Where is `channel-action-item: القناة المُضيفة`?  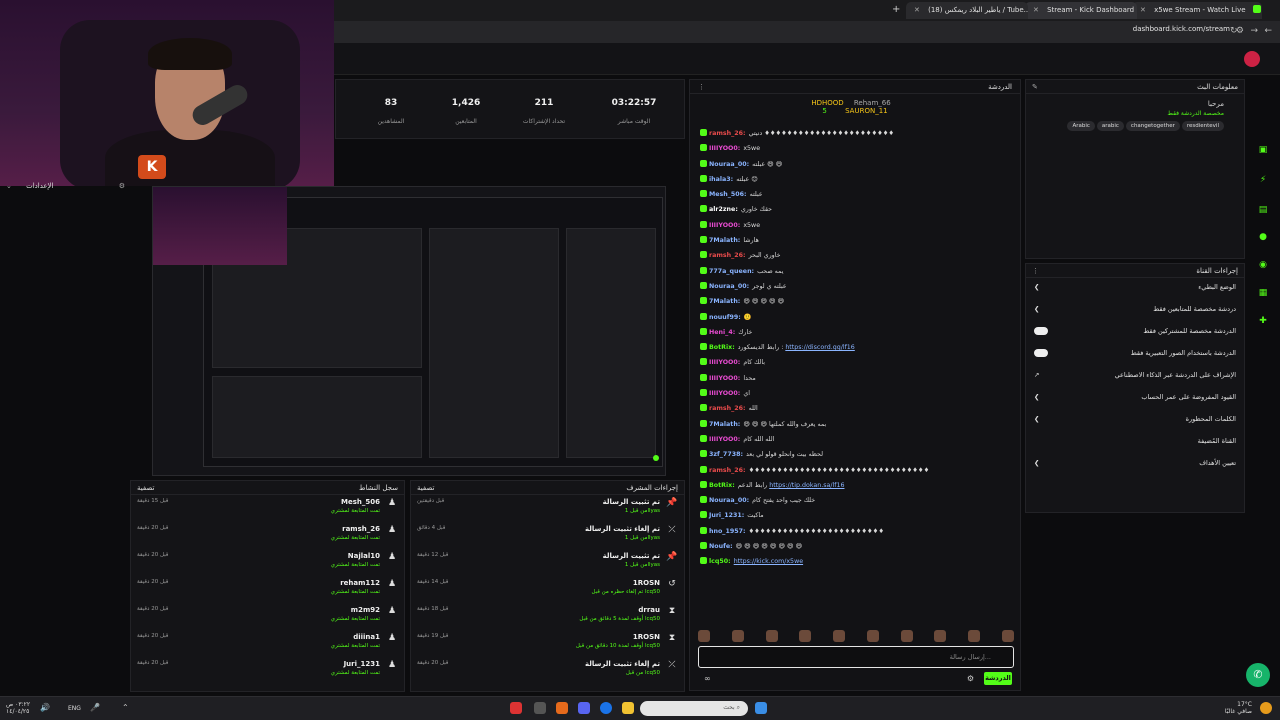 channel-action-item: القناة المُضيفة is located at coordinates (1135, 443).